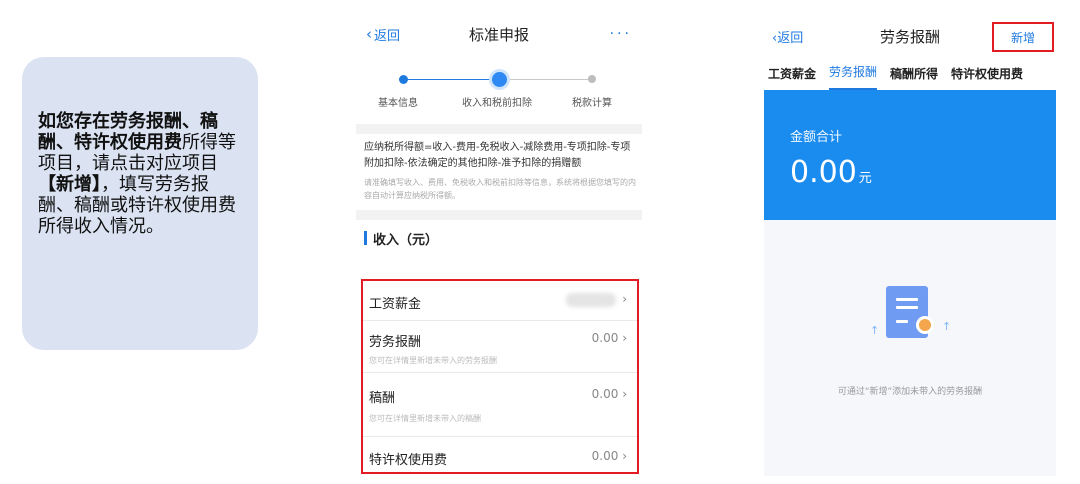 The height and width of the screenshot is (484, 1080). Describe the element at coordinates (425, 418) in the screenshot. I see `income-row-hint: 您可在详情里新增未带入的稿酬` at that location.